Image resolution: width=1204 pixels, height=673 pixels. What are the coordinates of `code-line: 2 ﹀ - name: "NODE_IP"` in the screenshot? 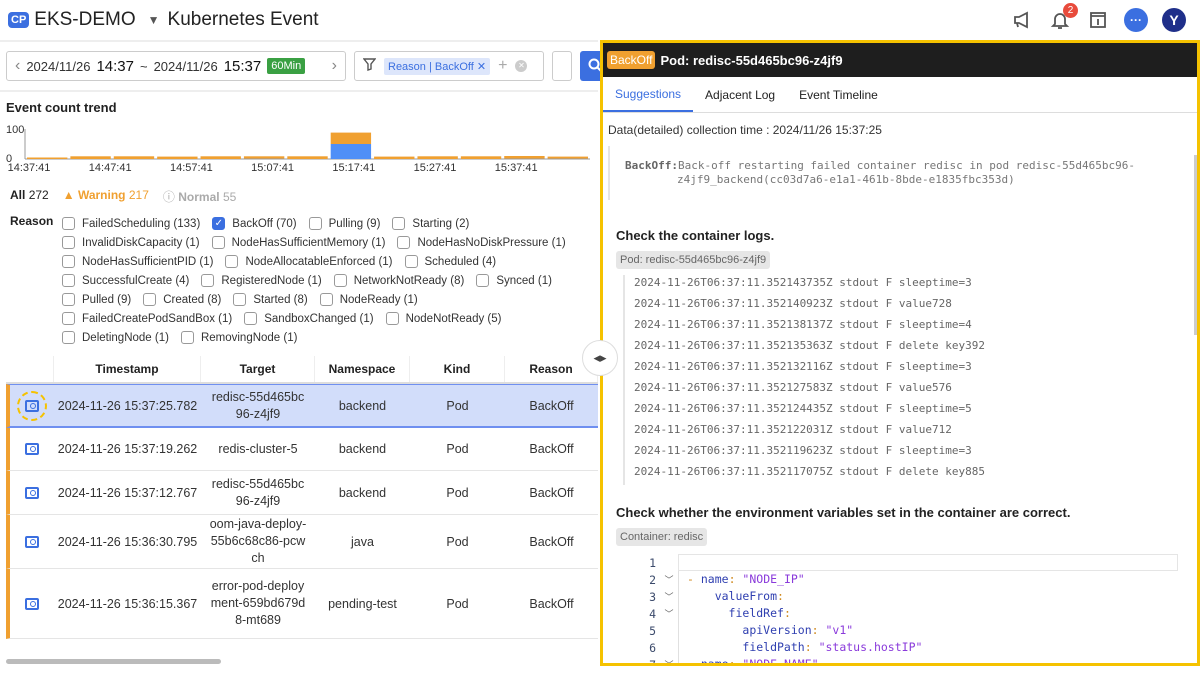 It's located at (904, 579).